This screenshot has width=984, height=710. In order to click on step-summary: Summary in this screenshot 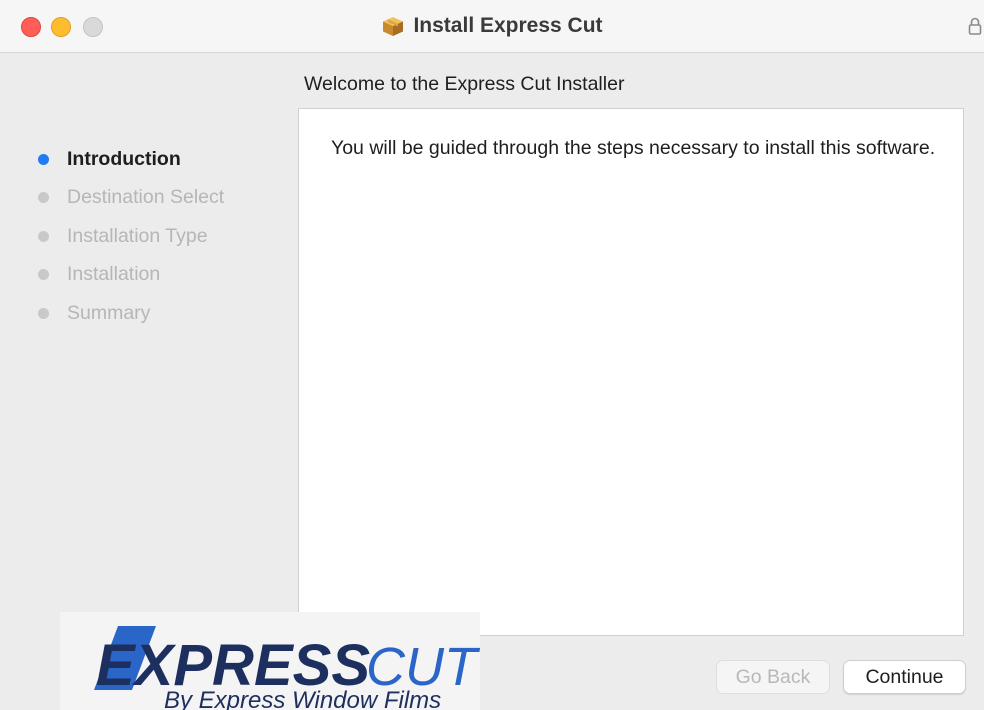, I will do `click(131, 313)`.